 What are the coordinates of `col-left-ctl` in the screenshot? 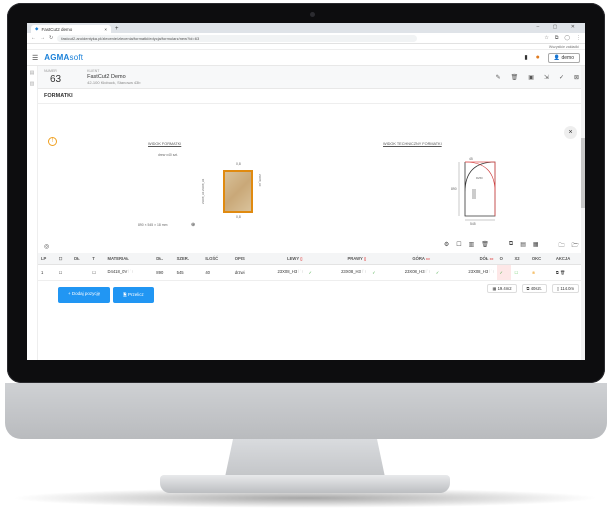 It's located at (313, 259).